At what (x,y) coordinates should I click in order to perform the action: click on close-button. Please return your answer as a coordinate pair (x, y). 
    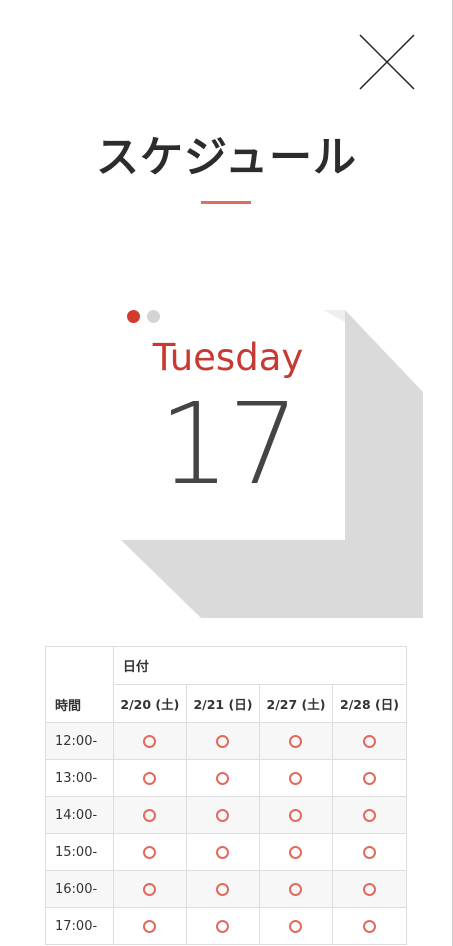
    Looking at the image, I should click on (387, 62).